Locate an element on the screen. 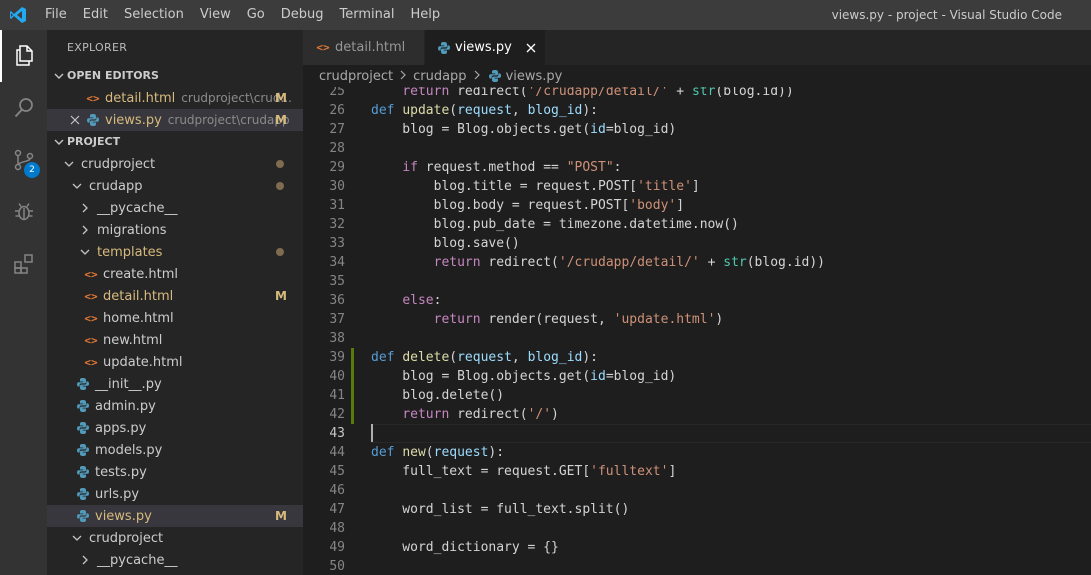 The width and height of the screenshot is (1091, 575). search-activity is located at coordinates (23, 108).